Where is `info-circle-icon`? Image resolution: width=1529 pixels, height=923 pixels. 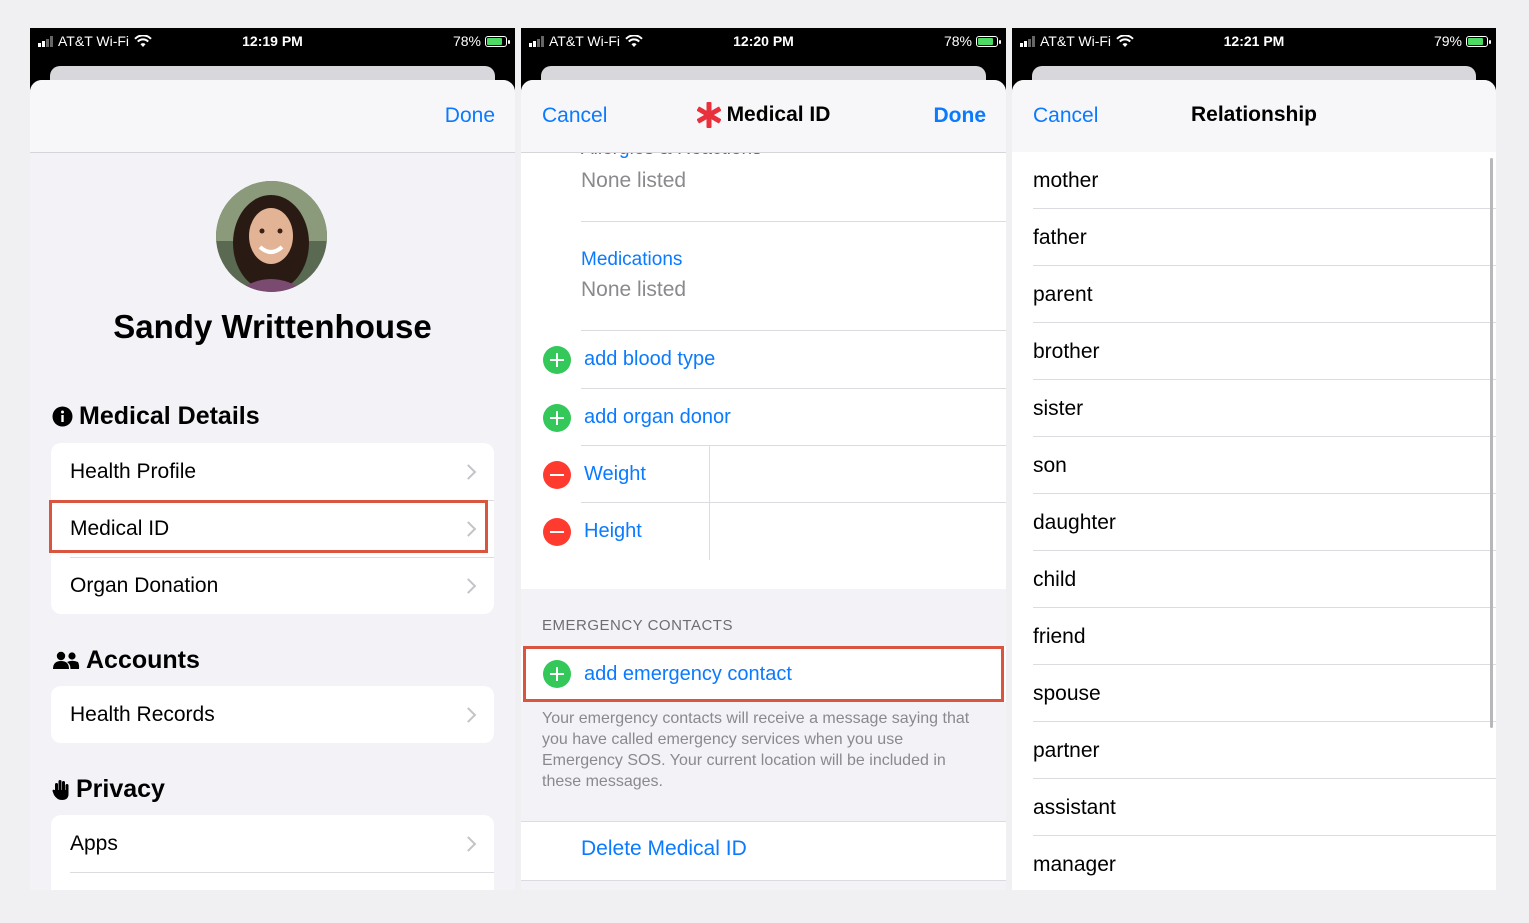 info-circle-icon is located at coordinates (62, 416).